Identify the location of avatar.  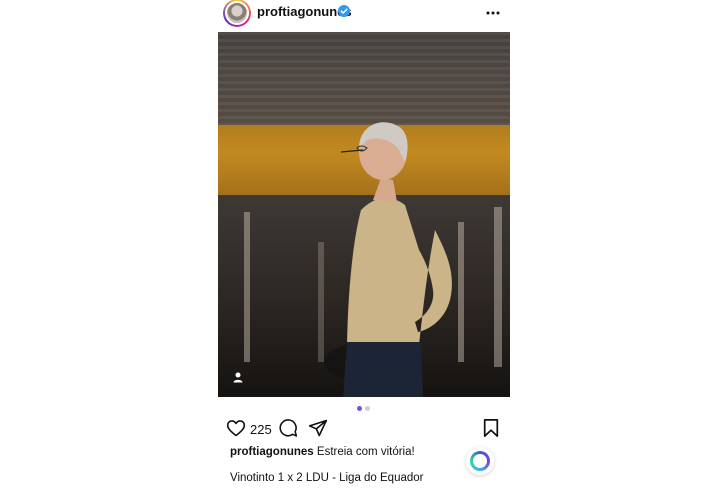
(237, 13).